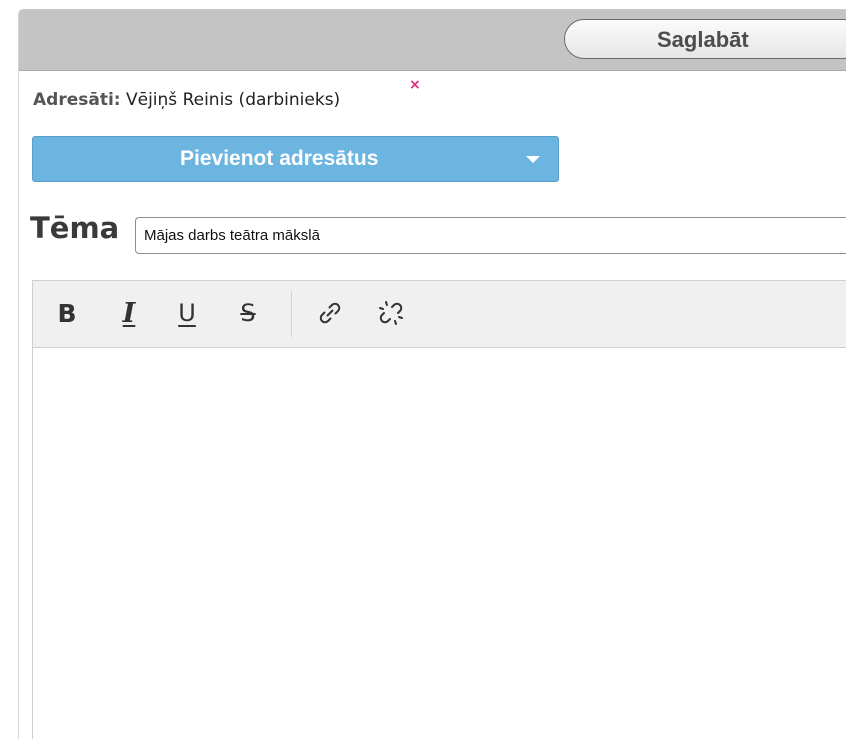 Image resolution: width=846 pixels, height=739 pixels. Describe the element at coordinates (432, 40) in the screenshot. I see `top-toolbar: Saglabāt` at that location.